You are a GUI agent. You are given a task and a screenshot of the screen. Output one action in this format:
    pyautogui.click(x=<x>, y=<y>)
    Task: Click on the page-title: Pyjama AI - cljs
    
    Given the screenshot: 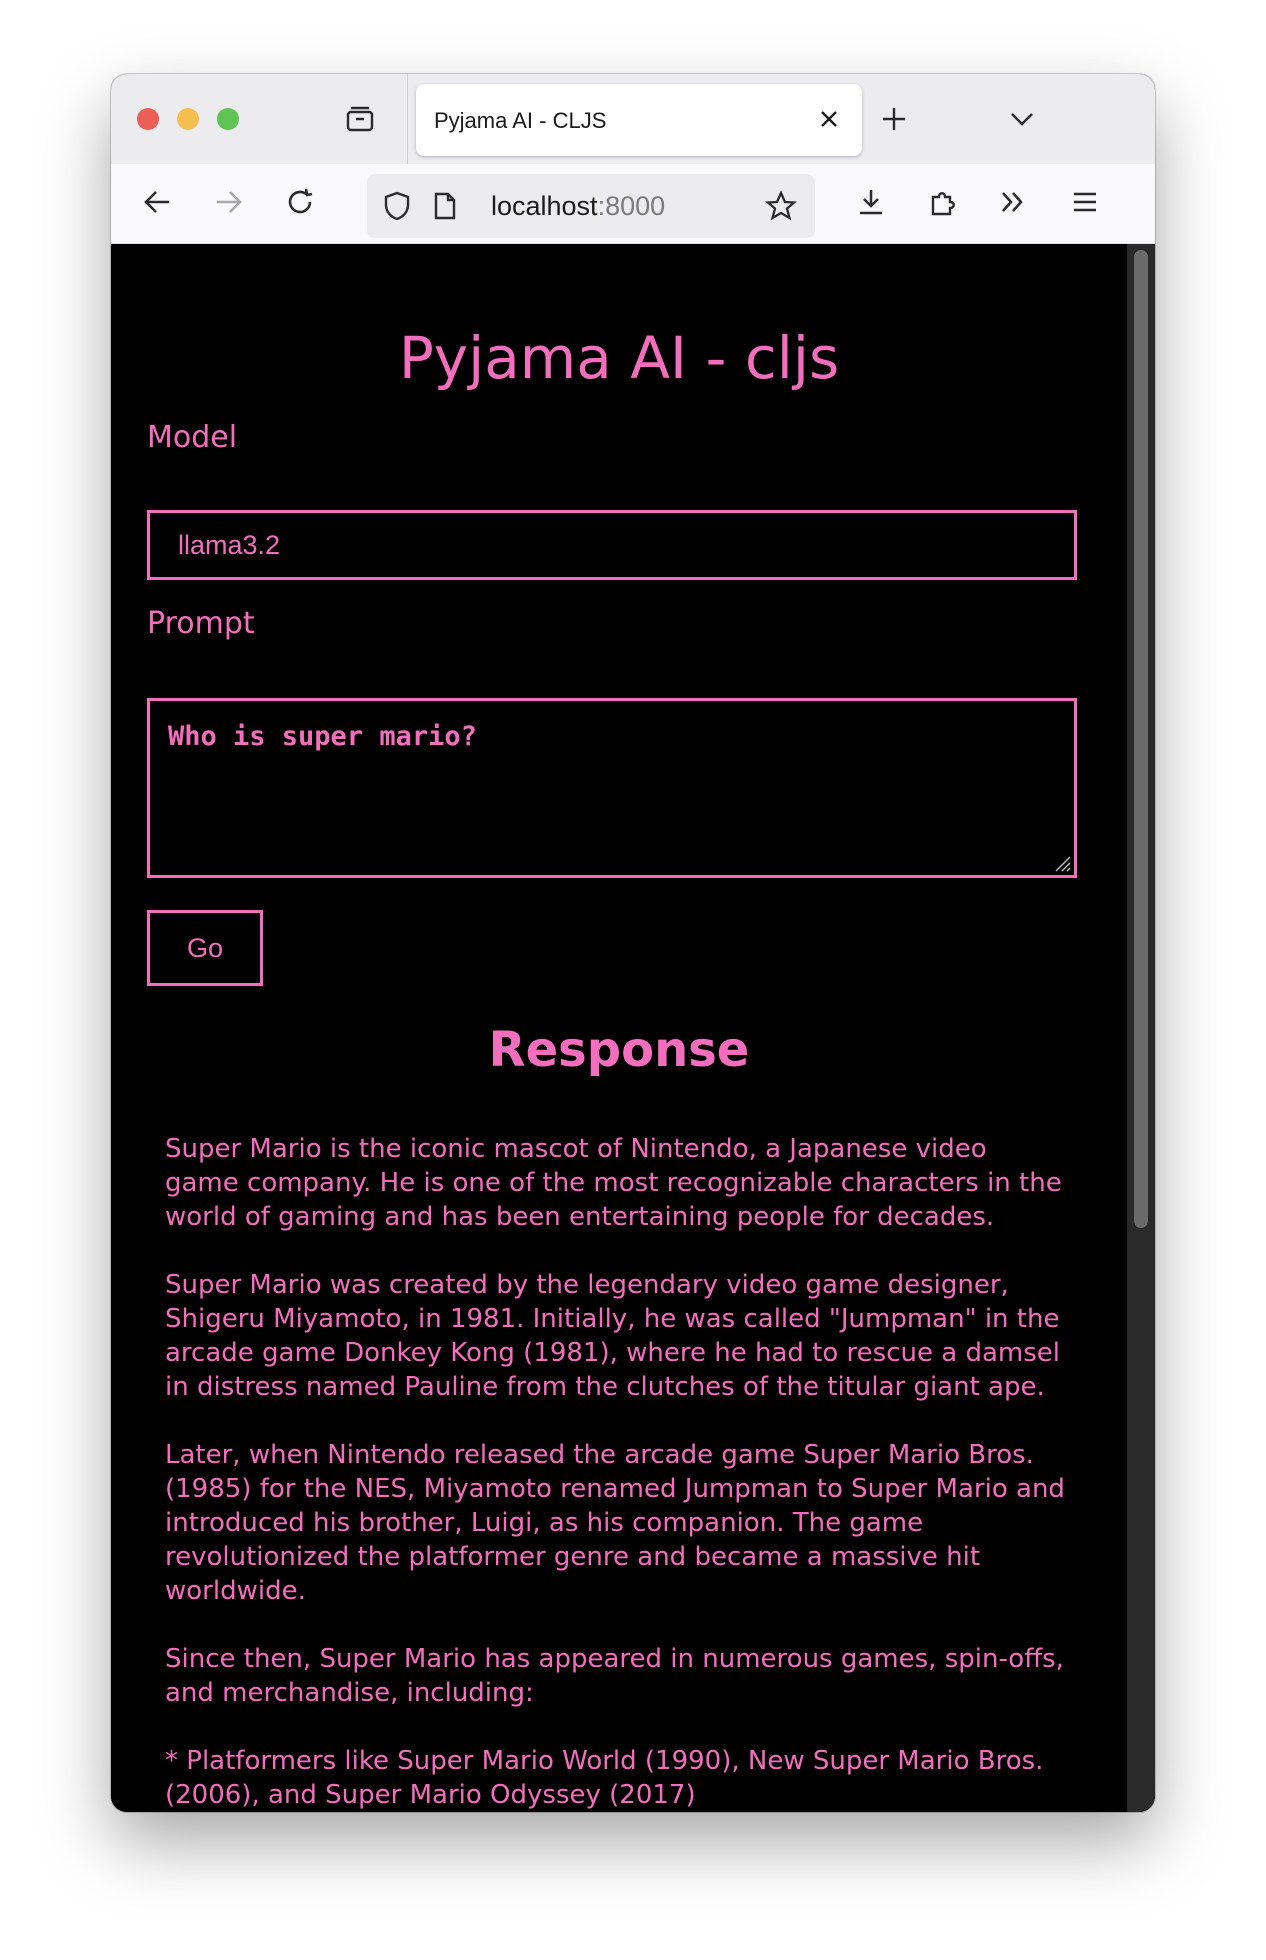 What is the action you would take?
    pyautogui.click(x=619, y=358)
    